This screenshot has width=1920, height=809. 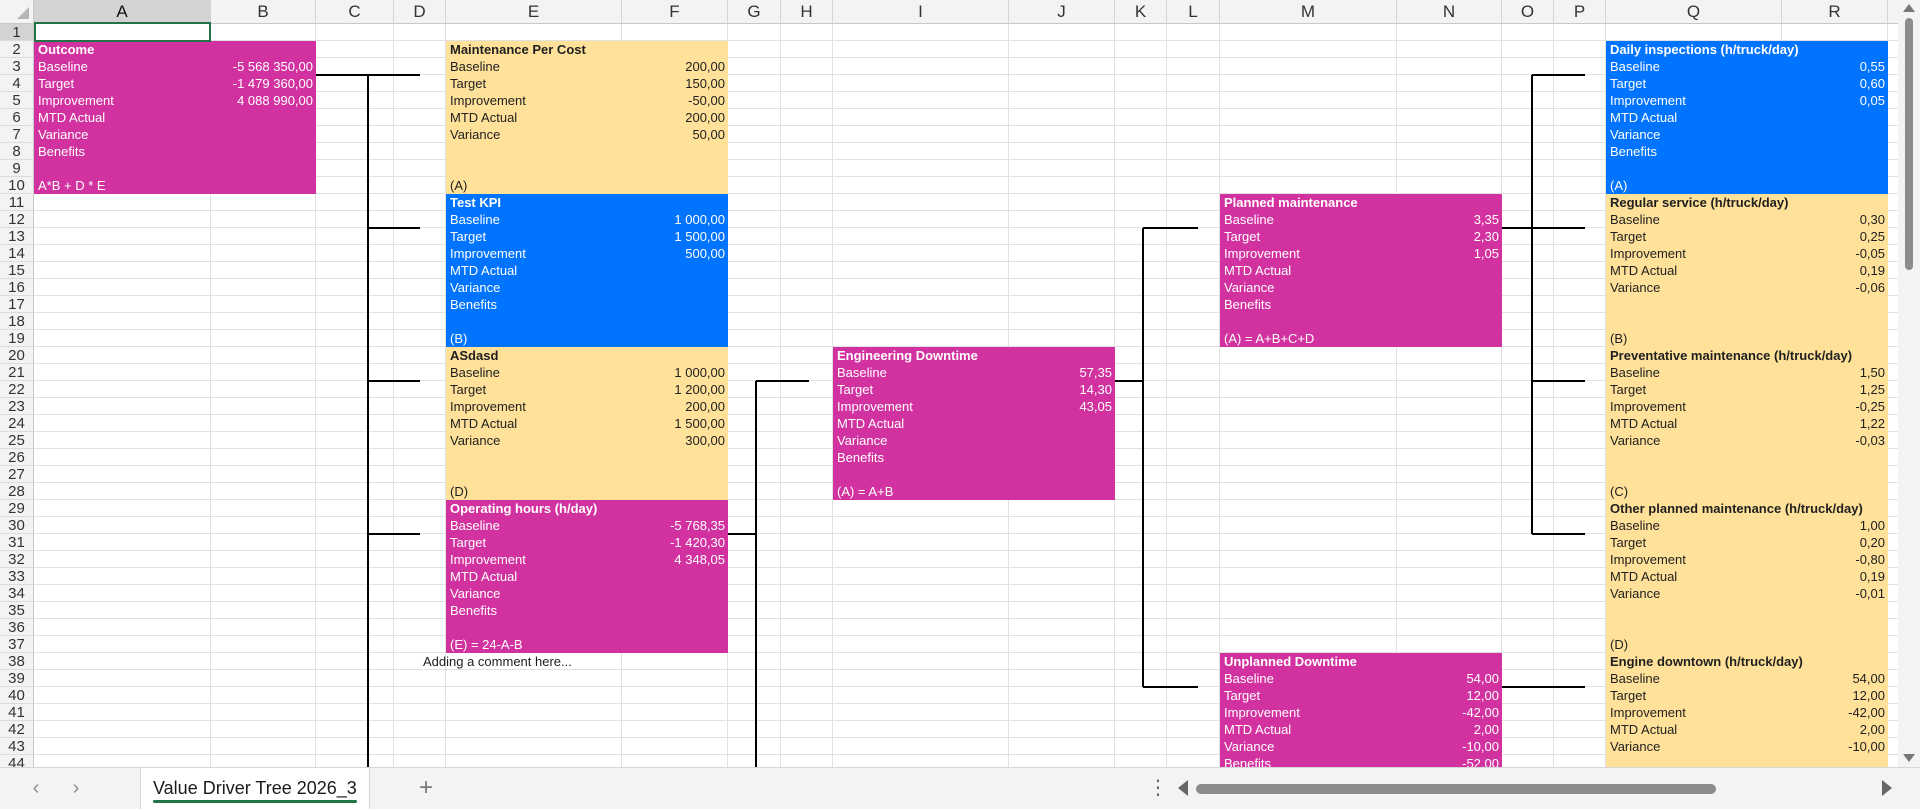 I want to click on row-header-29: 29, so click(x=17, y=508).